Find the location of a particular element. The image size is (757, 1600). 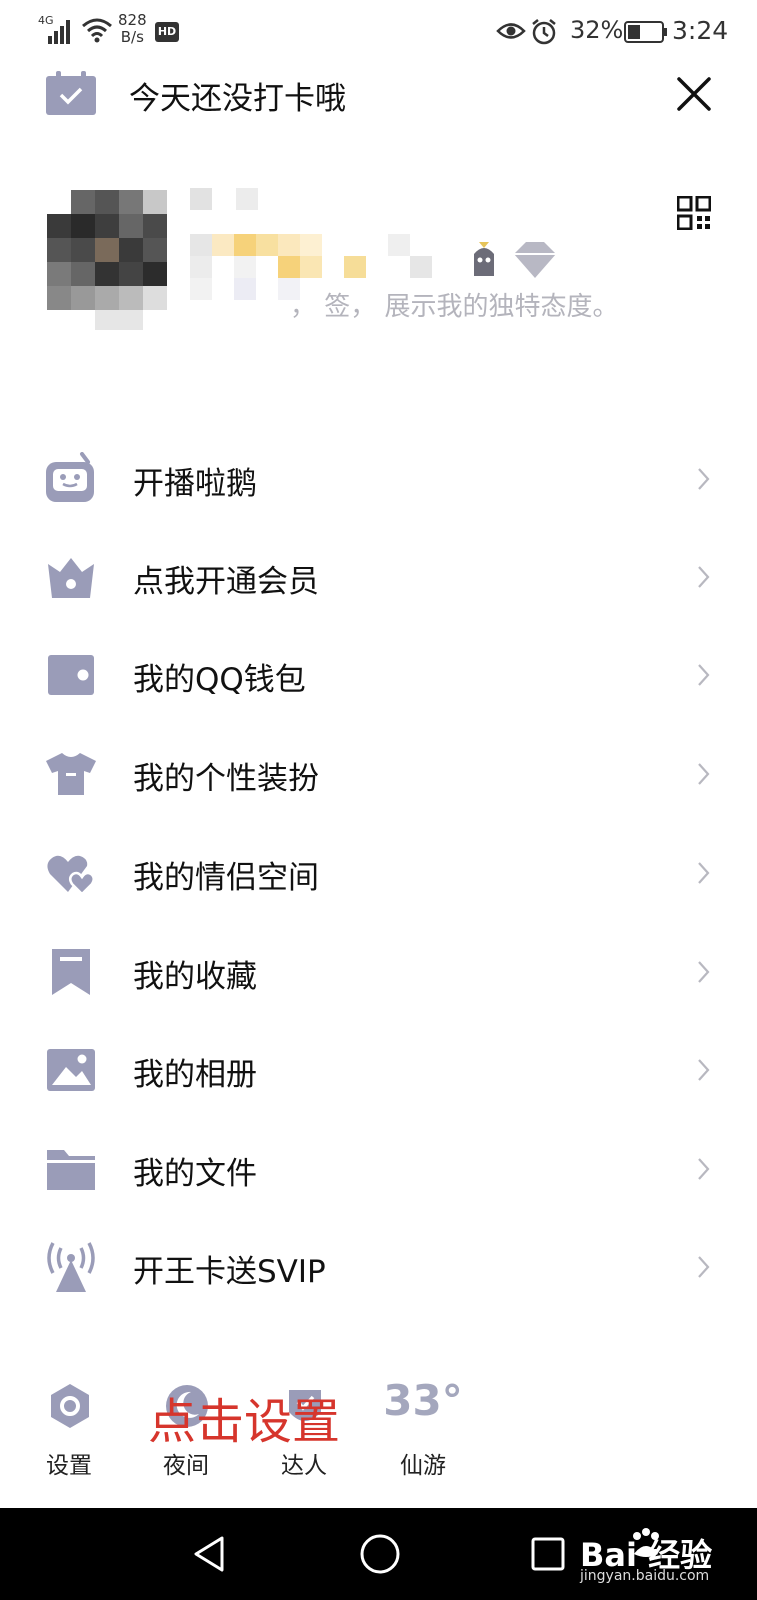

gear-icon is located at coordinates (70, 1406).